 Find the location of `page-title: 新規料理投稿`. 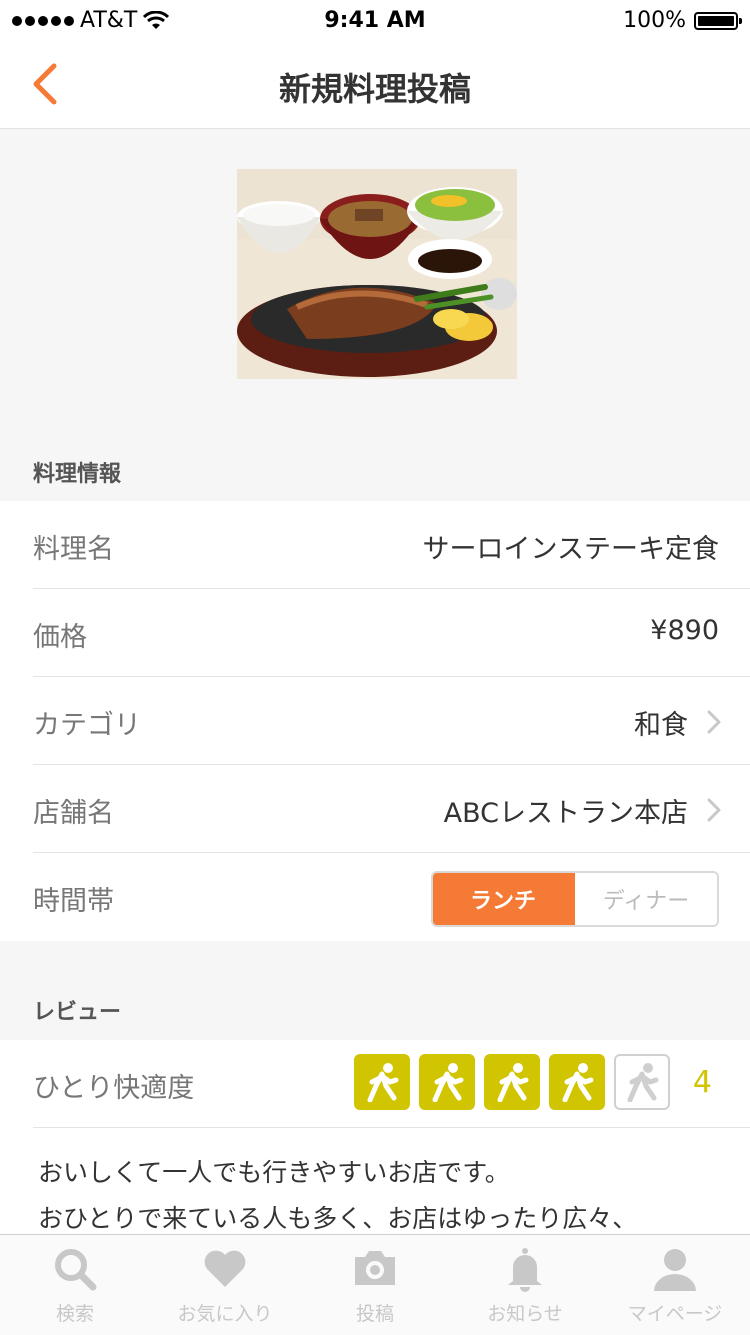

page-title: 新規料理投稿 is located at coordinates (374, 89).